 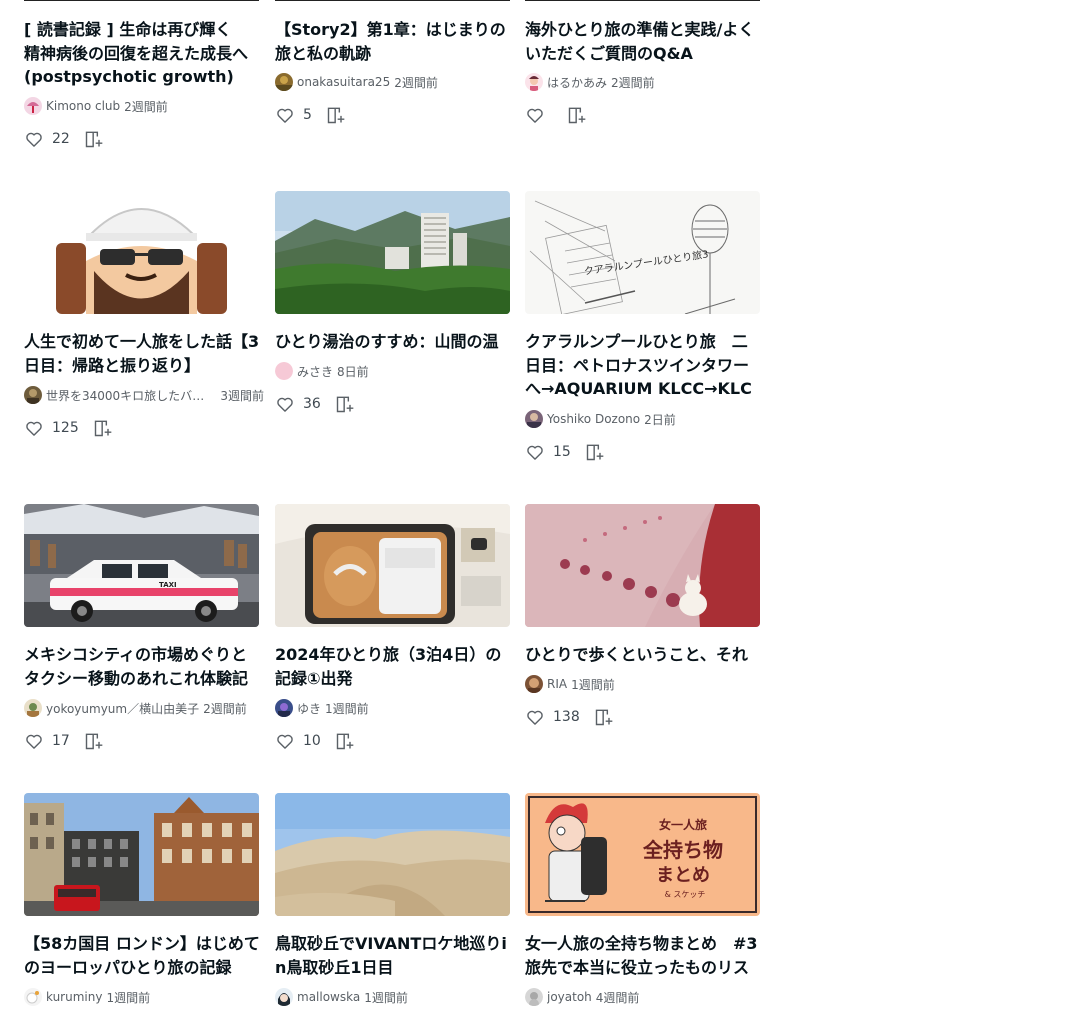 I want to click on like-button, so click(x=539, y=115).